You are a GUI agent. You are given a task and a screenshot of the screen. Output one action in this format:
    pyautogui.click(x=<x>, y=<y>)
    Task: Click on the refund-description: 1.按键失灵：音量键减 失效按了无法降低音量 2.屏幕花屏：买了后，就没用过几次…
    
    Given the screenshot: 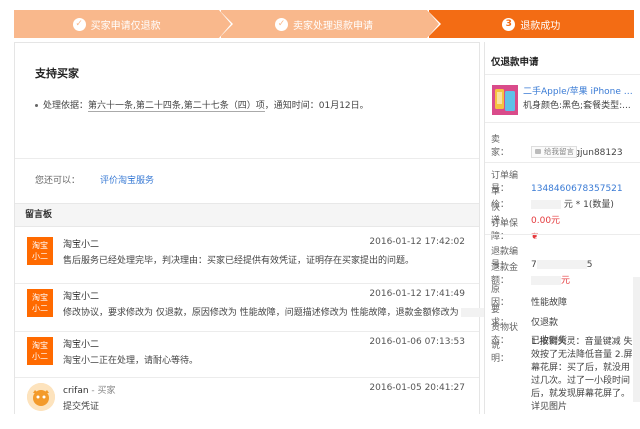 What is the action you would take?
    pyautogui.click(x=582, y=374)
    